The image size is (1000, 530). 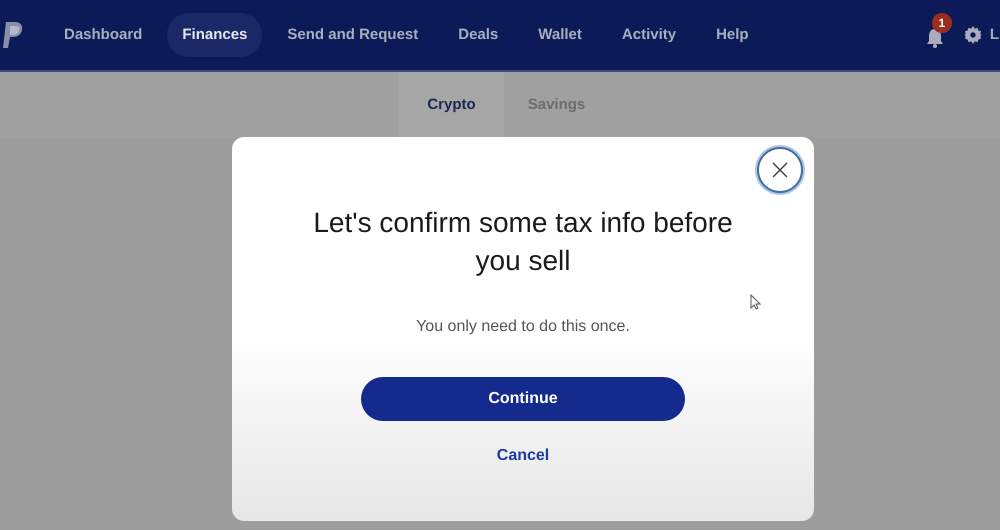 What do you see at coordinates (649, 35) in the screenshot?
I see `nav-tab: Activity` at bounding box center [649, 35].